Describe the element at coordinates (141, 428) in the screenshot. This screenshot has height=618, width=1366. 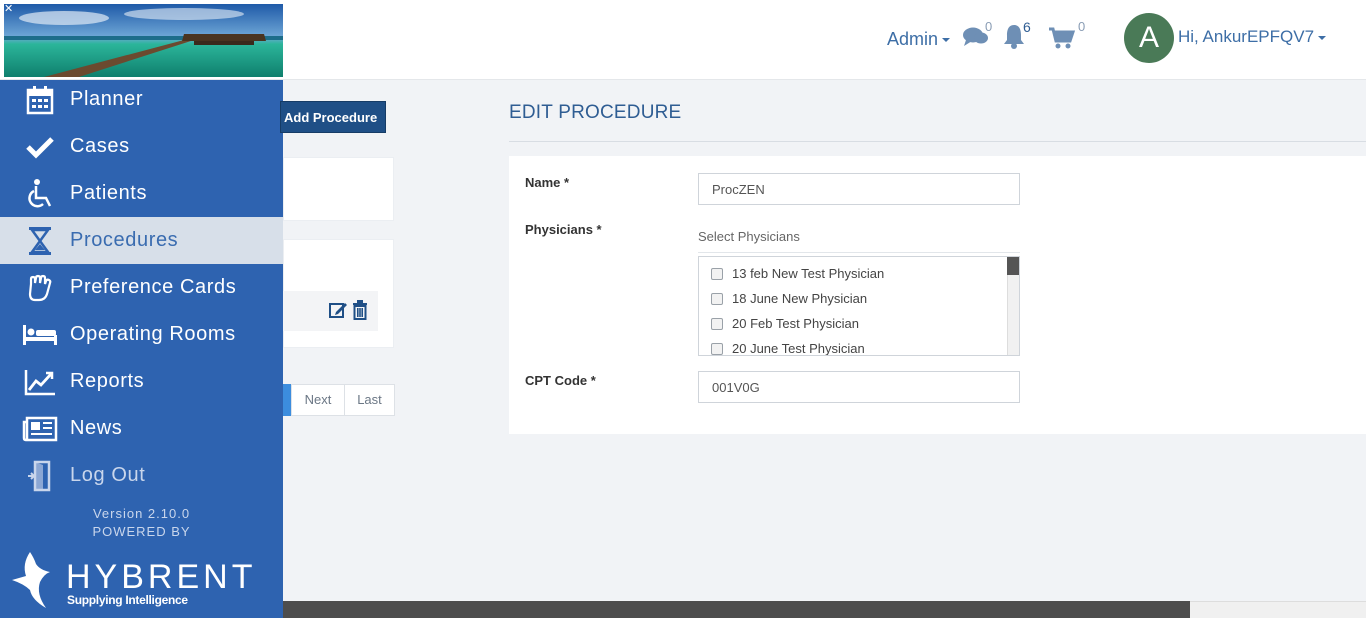
I see `sidebar-item-news: News` at that location.